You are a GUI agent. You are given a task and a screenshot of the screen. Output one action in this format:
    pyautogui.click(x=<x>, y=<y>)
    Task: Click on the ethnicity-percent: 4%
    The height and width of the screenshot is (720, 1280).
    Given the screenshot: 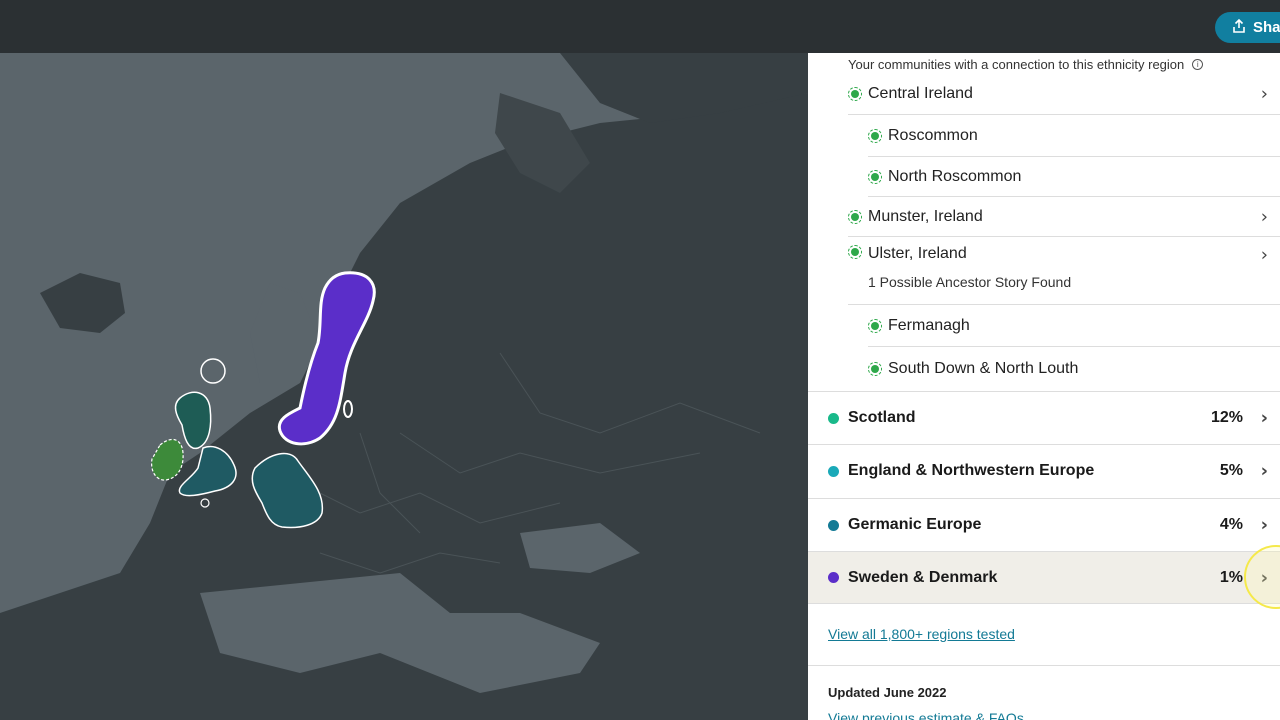 What is the action you would take?
    pyautogui.click(x=1231, y=524)
    